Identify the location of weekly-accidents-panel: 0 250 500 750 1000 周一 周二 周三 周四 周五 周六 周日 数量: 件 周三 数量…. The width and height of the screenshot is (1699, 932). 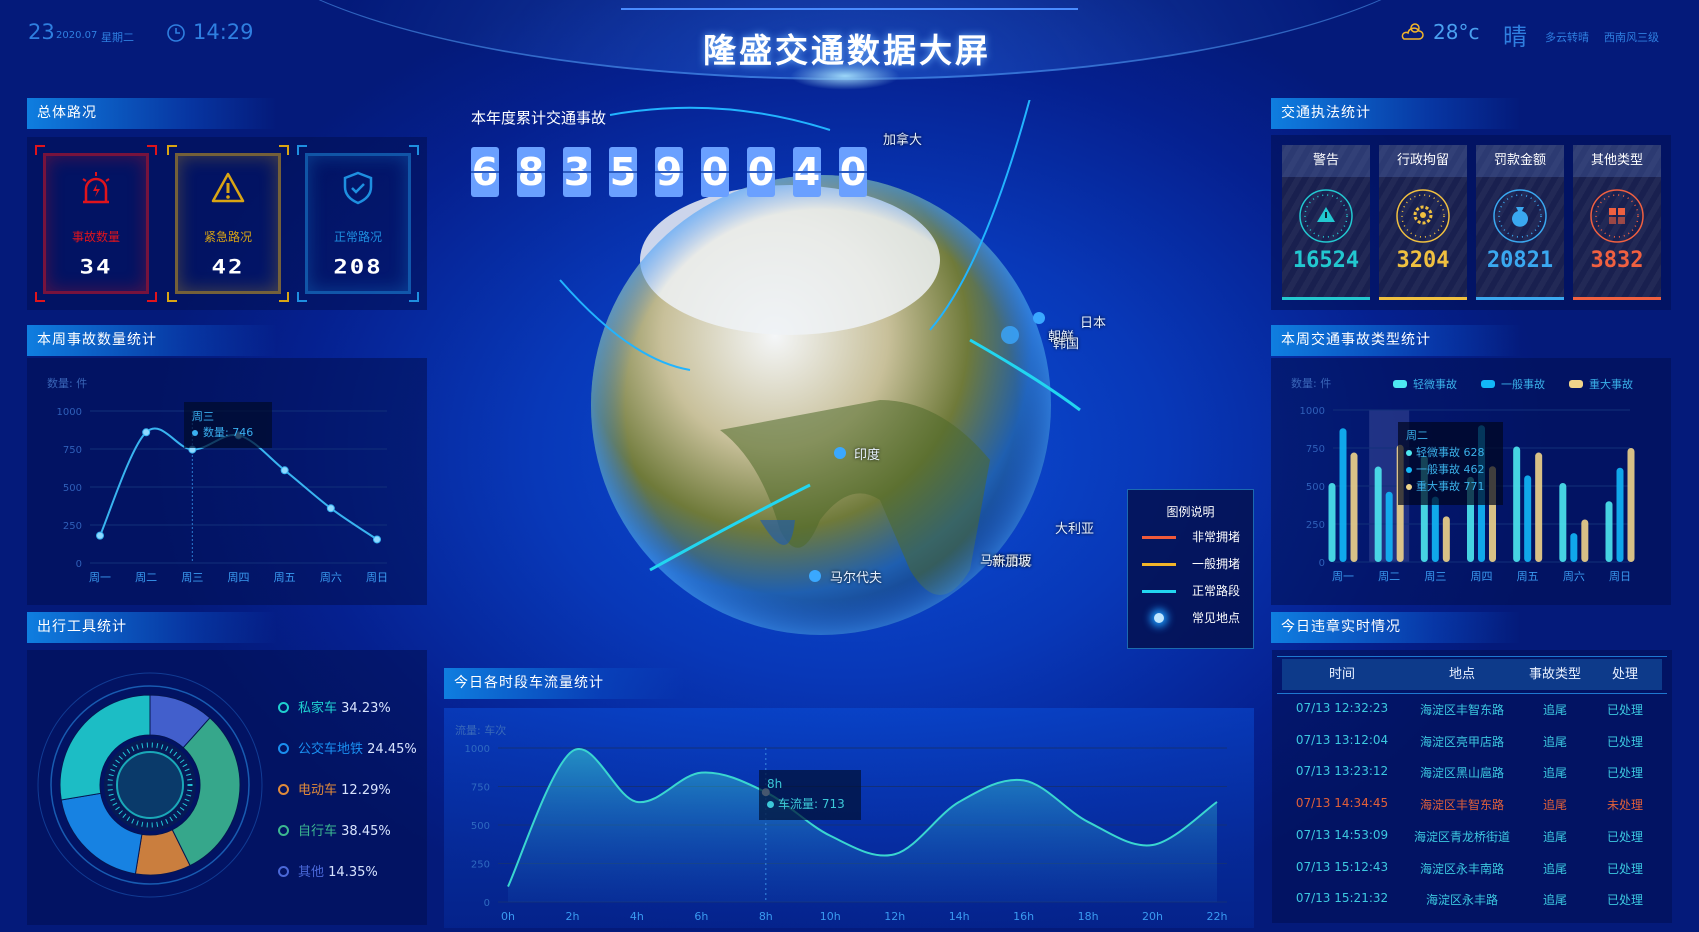
(227, 481).